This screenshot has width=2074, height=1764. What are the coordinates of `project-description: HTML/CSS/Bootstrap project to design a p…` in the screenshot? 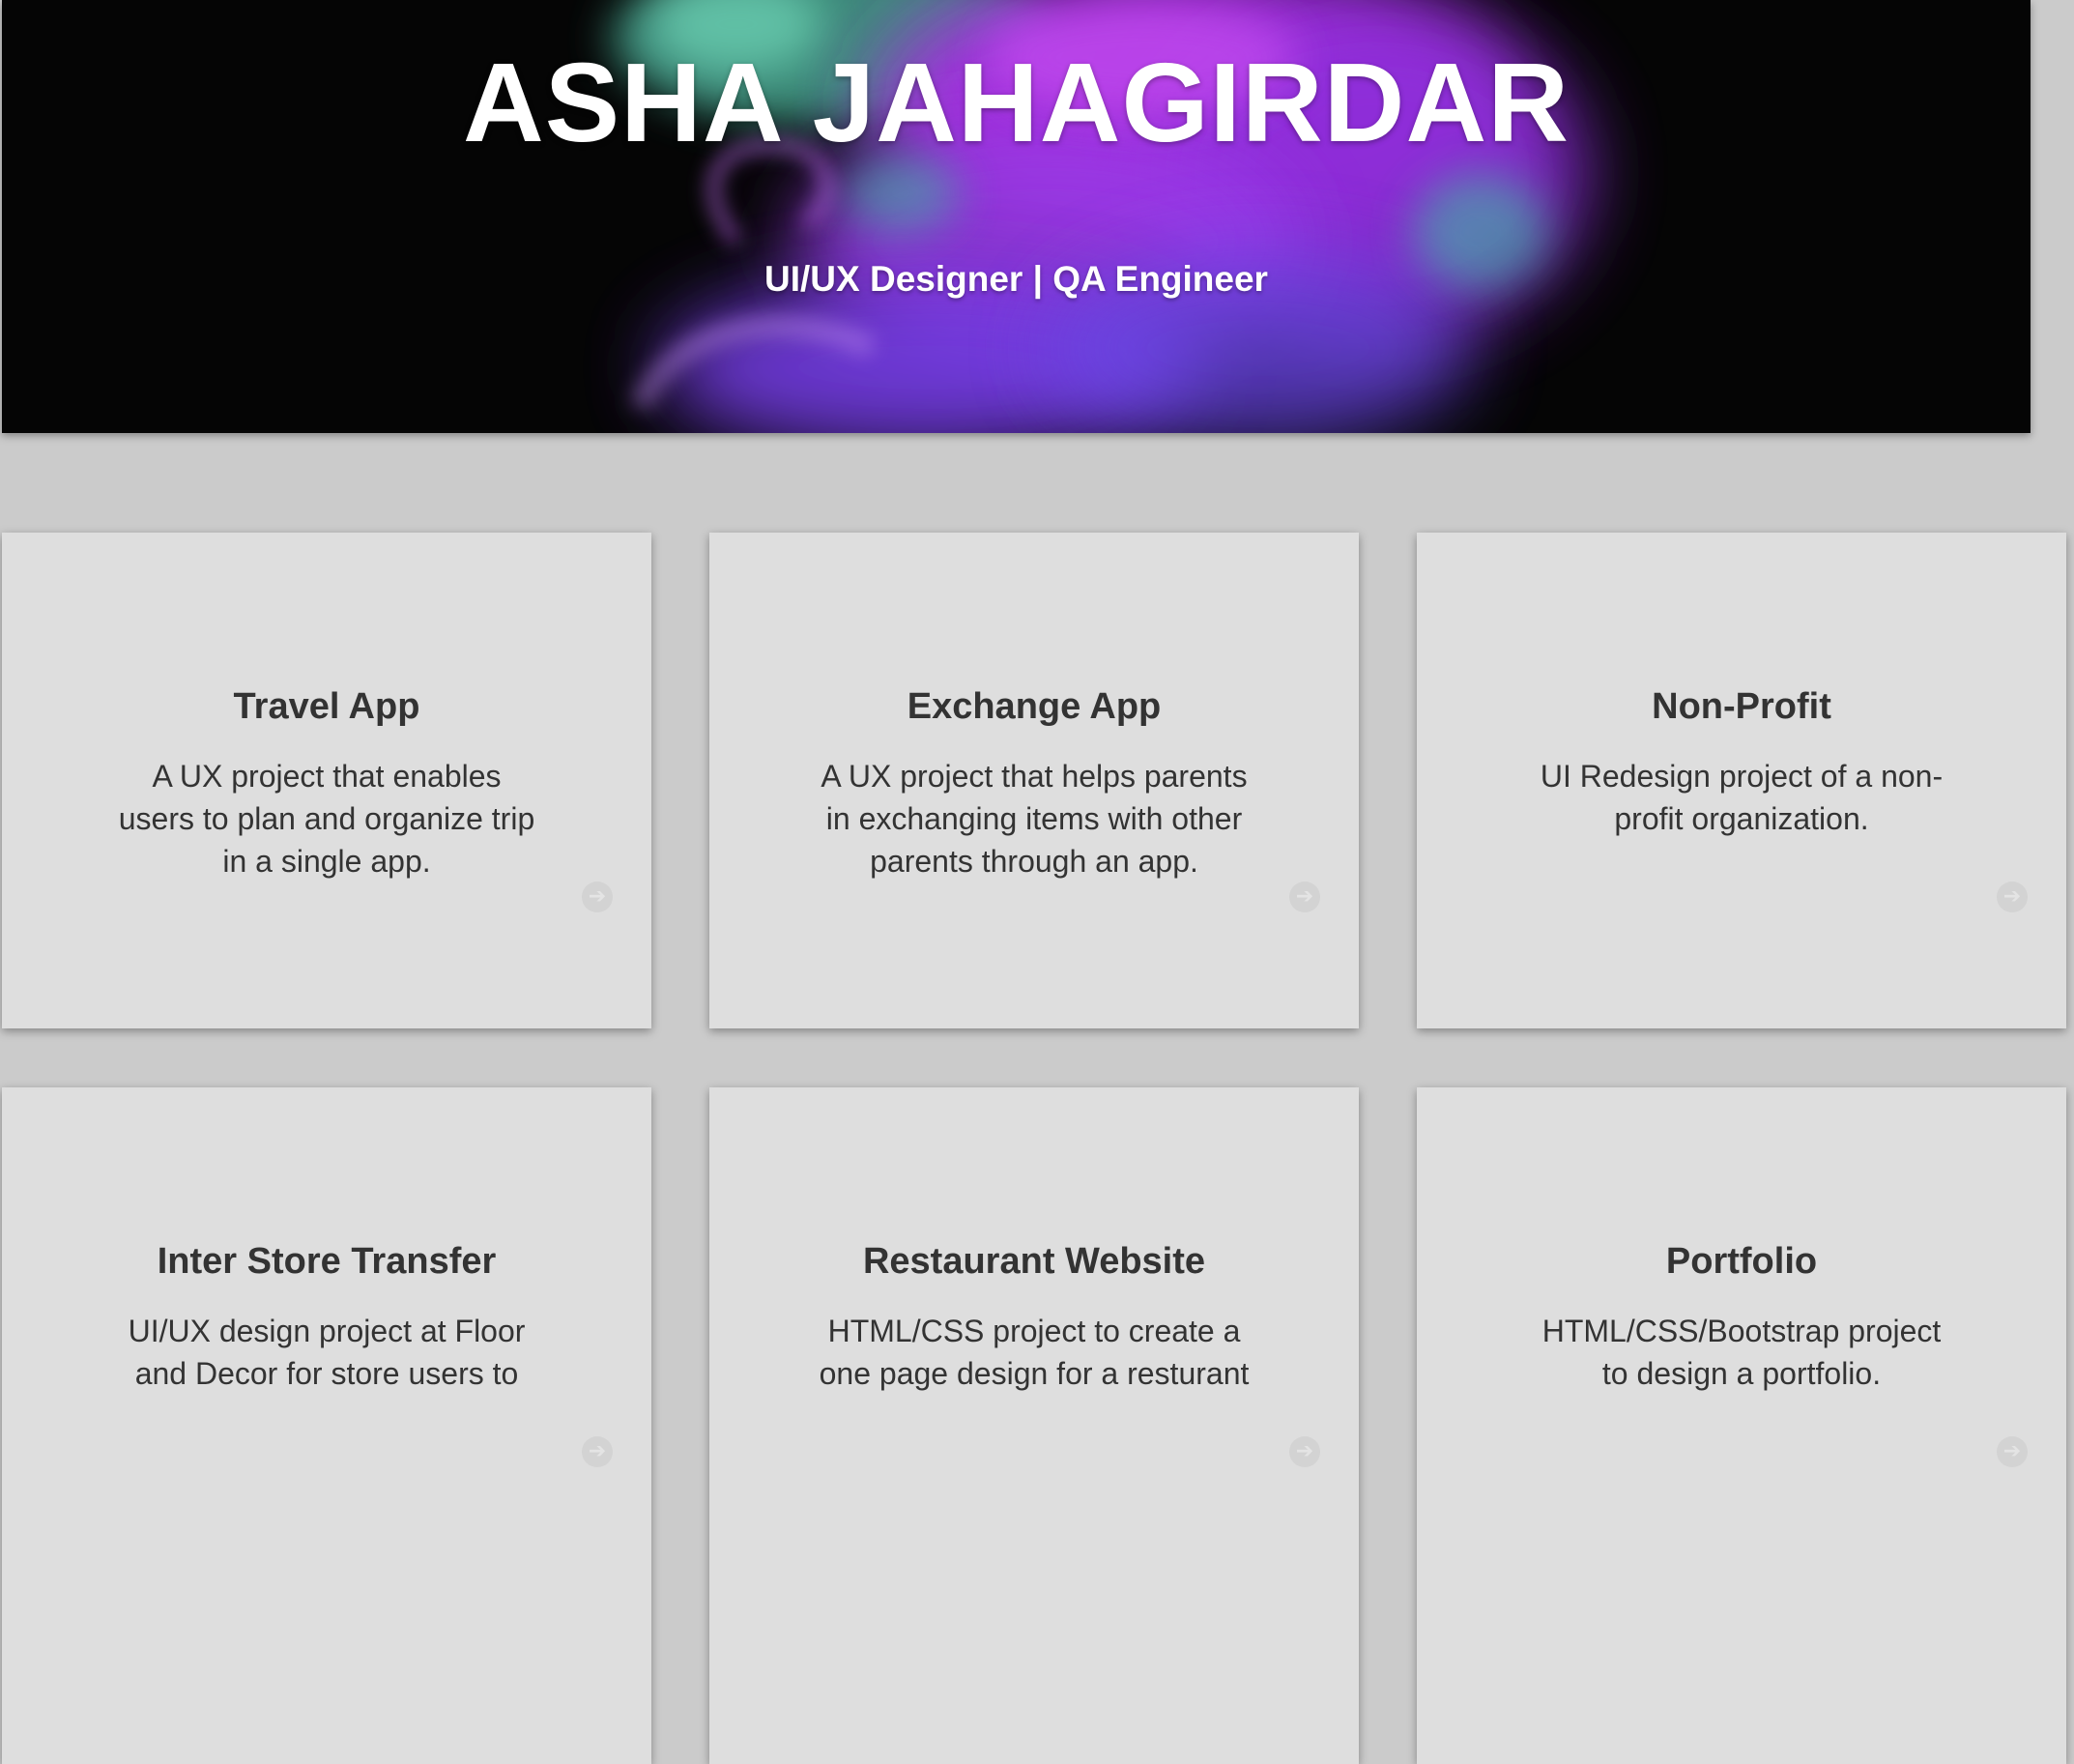 It's located at (1741, 1352).